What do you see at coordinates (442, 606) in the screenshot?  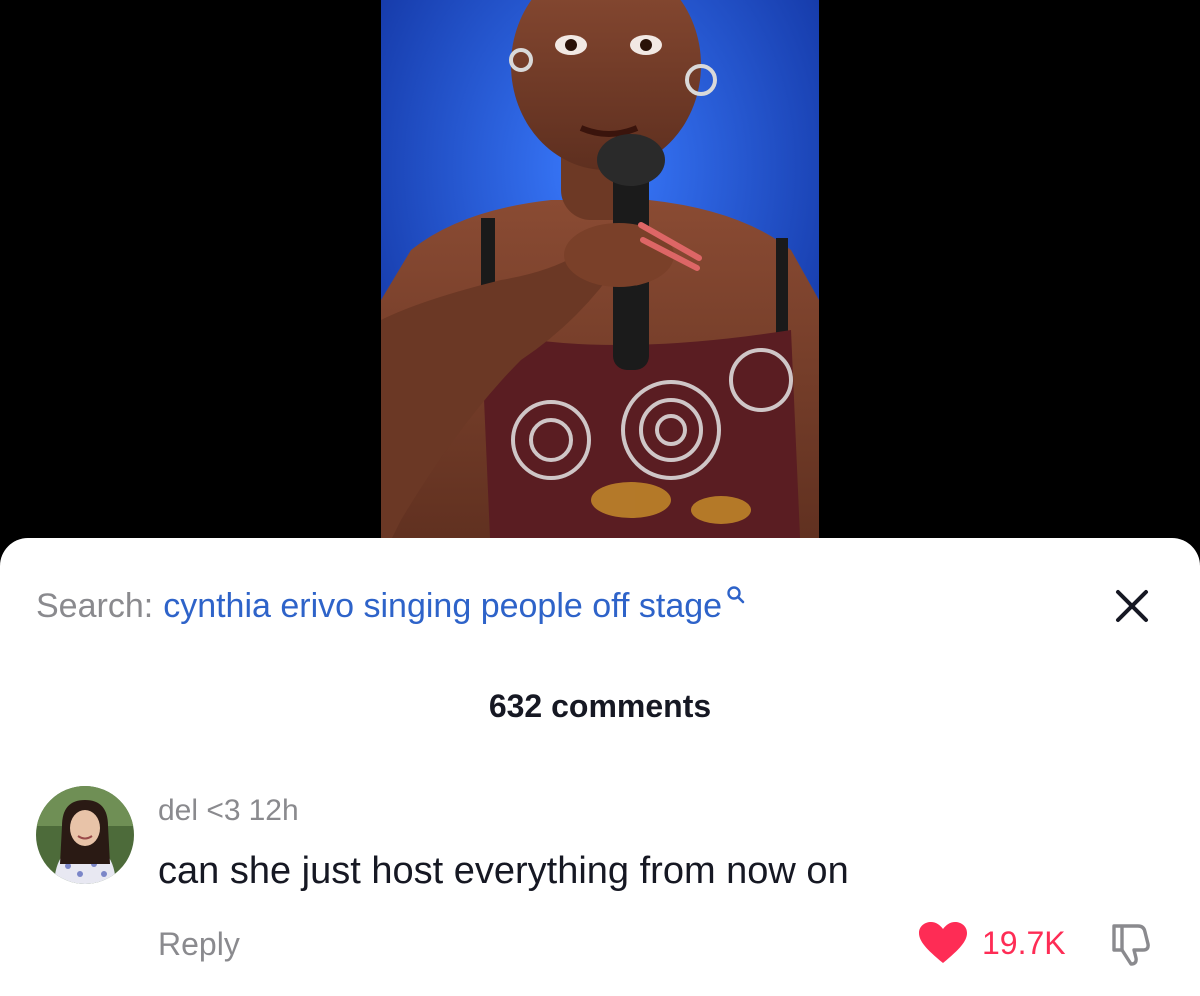 I see `search-query-link: cynthia erivo singing people off stage` at bounding box center [442, 606].